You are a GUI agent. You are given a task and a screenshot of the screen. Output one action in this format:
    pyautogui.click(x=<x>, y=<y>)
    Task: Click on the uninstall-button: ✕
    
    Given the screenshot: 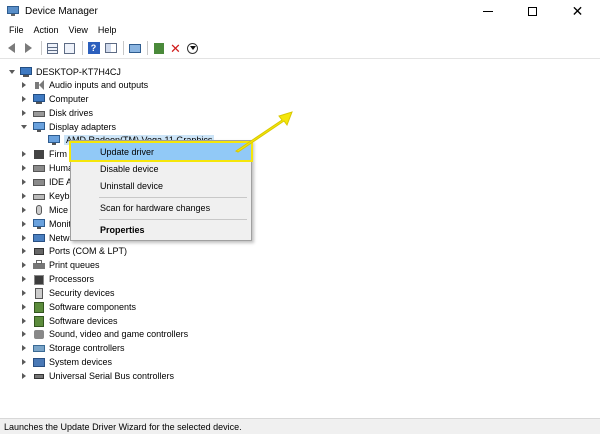 What is the action you would take?
    pyautogui.click(x=175, y=48)
    